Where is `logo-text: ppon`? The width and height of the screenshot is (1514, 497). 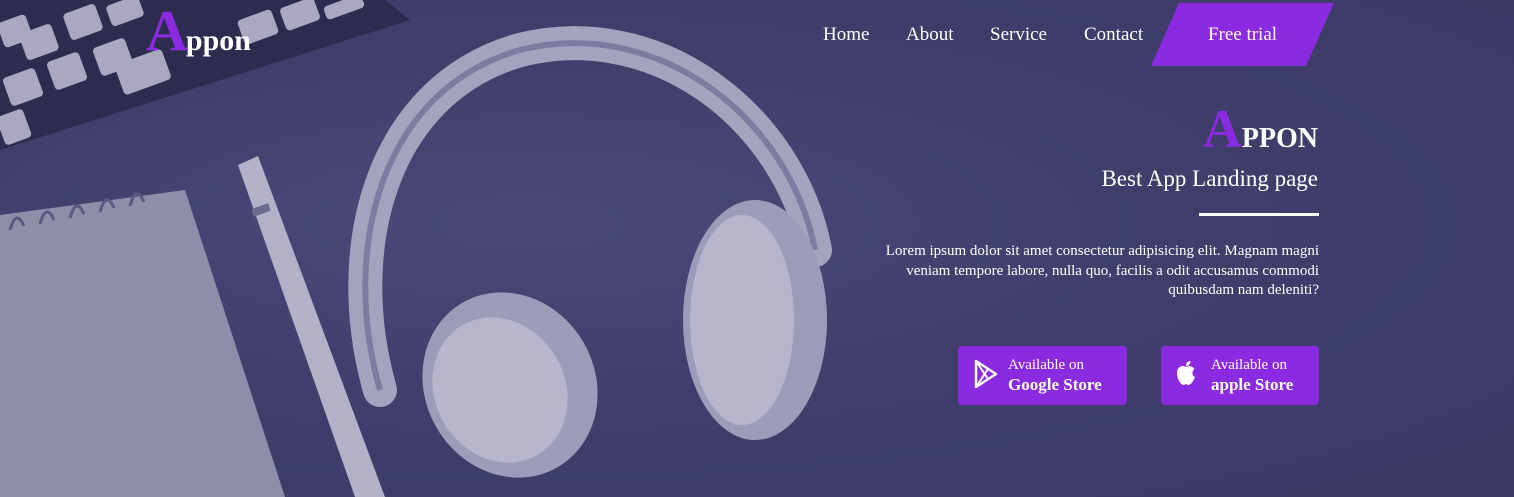 logo-text: ppon is located at coordinates (218, 40).